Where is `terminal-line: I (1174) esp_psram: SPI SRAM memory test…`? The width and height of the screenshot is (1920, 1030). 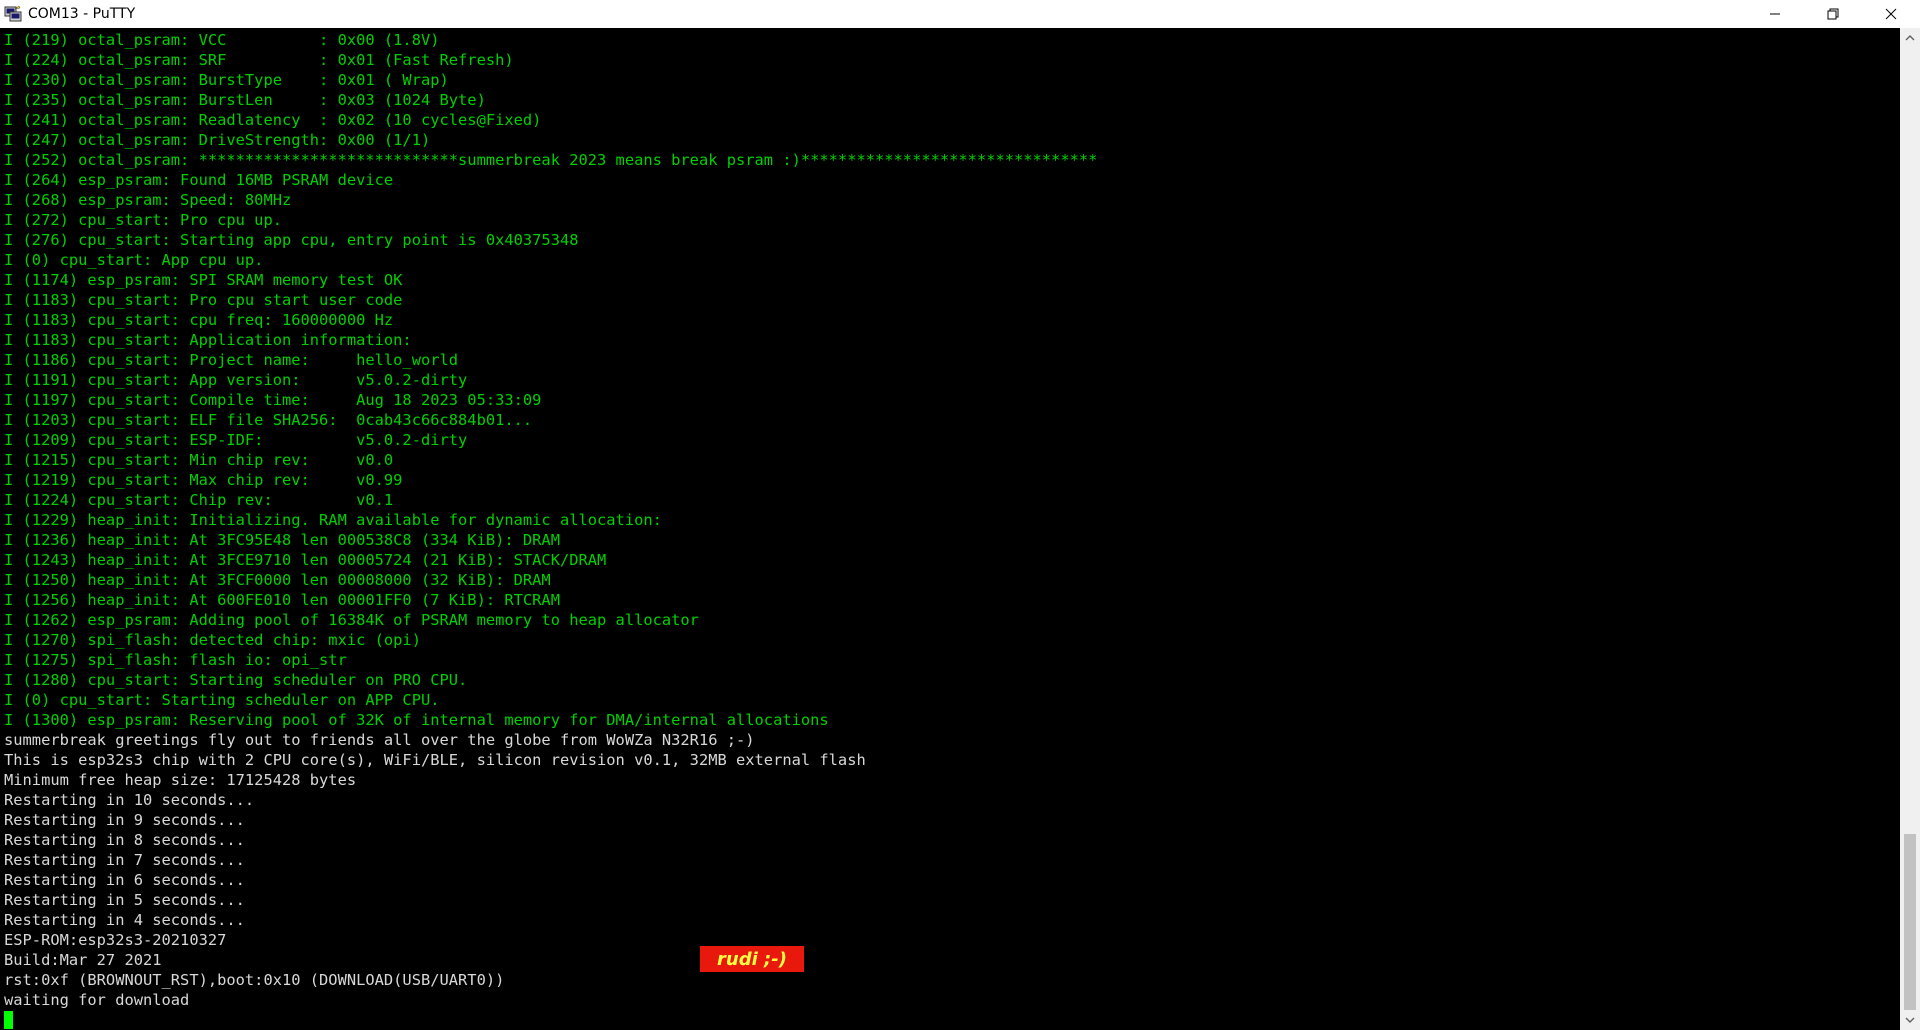
terminal-line: I (1174) esp_psram: SPI SRAM memory test… is located at coordinates (203, 280).